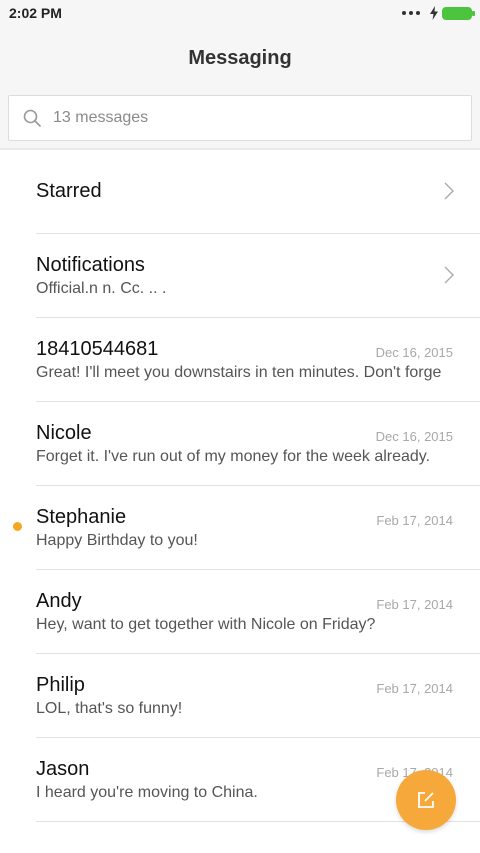 Image resolution: width=480 pixels, height=853 pixels. I want to click on list-item-title: Philip, so click(60, 685).